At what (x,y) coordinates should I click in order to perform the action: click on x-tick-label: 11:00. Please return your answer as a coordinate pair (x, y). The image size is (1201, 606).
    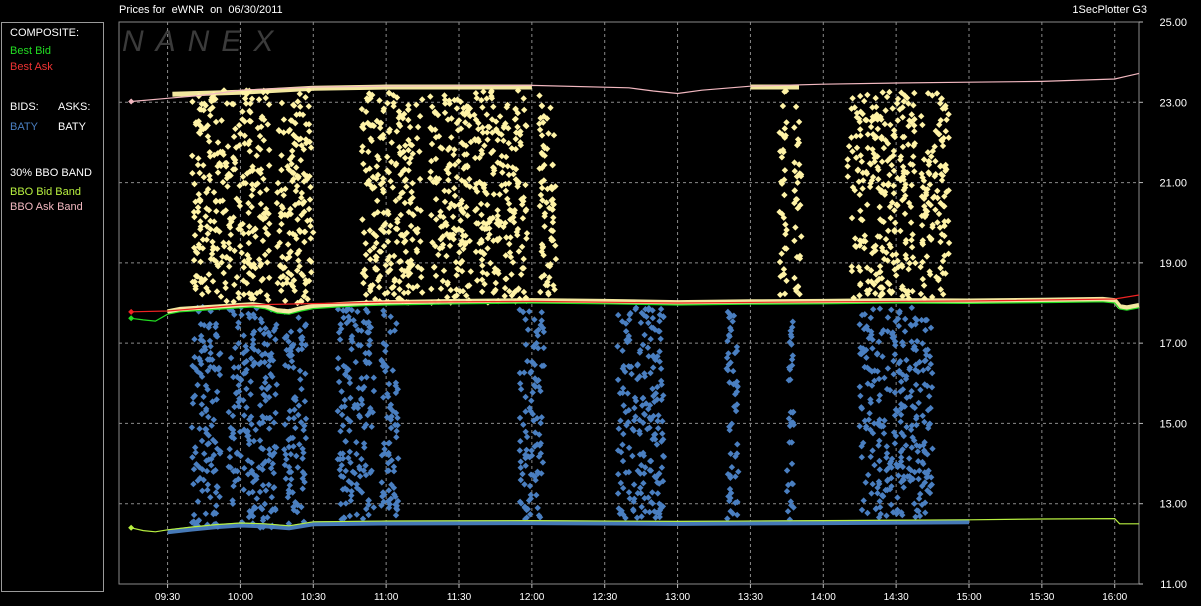
    Looking at the image, I should click on (386, 597).